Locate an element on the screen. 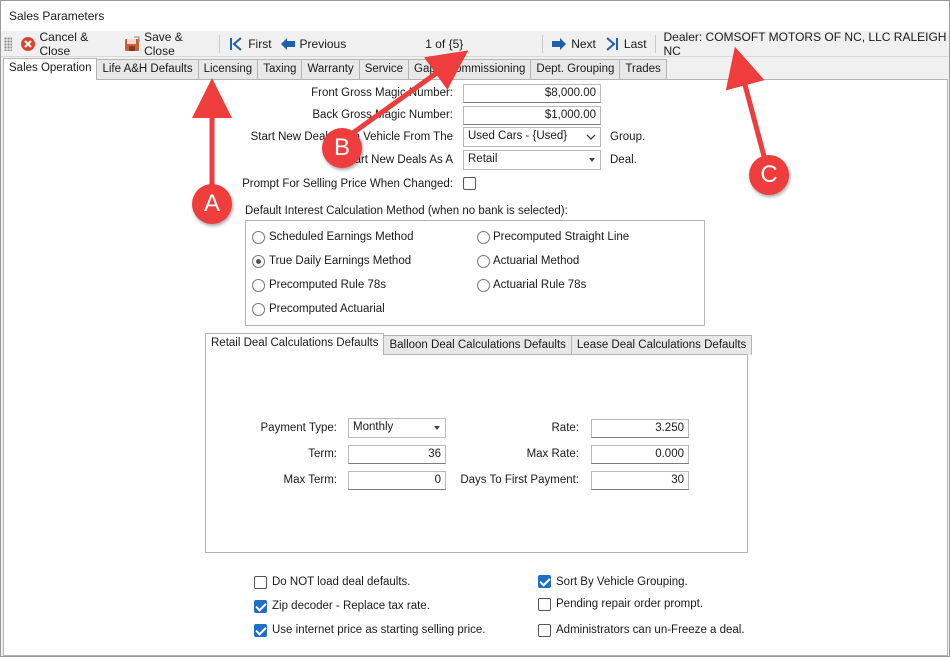 Image resolution: width=950 pixels, height=657 pixels. vehicle-group-dropdown: Used Cars - {Used} is located at coordinates (532, 137).